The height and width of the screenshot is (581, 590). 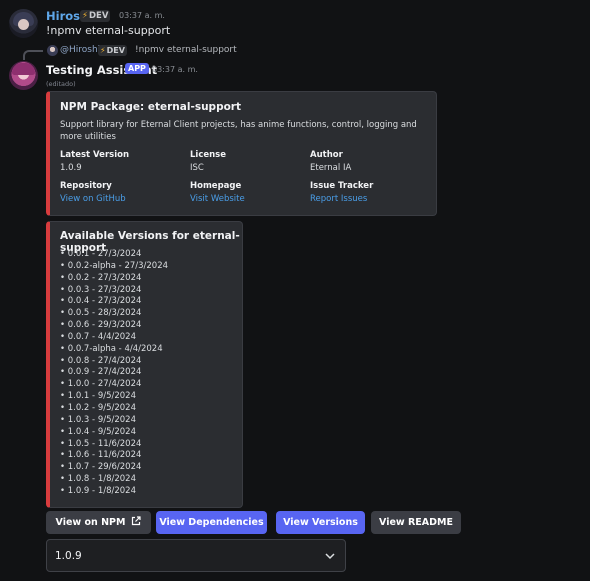 I want to click on field-license-name: License, so click(x=208, y=155).